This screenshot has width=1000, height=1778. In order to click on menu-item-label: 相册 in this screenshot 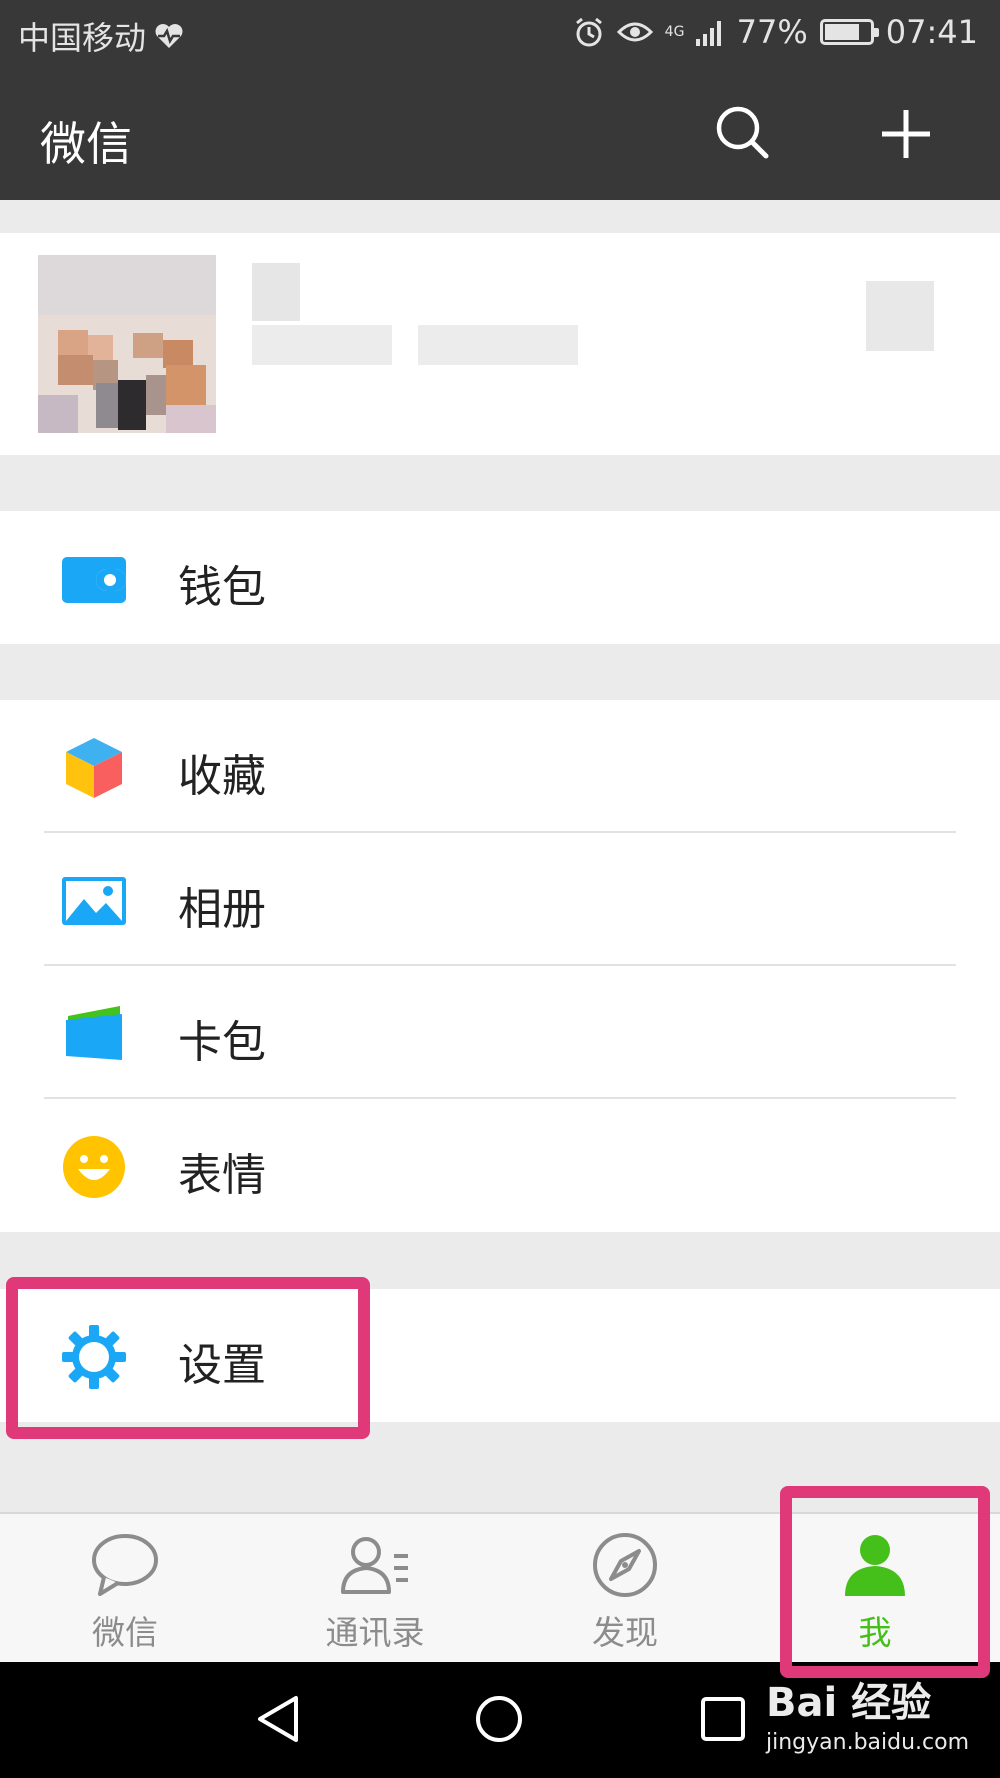, I will do `click(222, 909)`.